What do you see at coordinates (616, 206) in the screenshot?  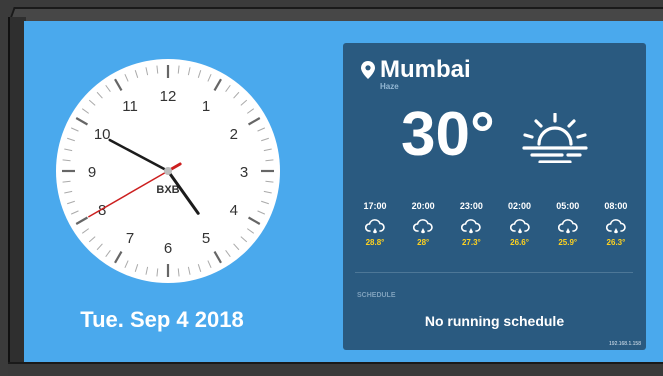 I see `forecast-time: 08:00` at bounding box center [616, 206].